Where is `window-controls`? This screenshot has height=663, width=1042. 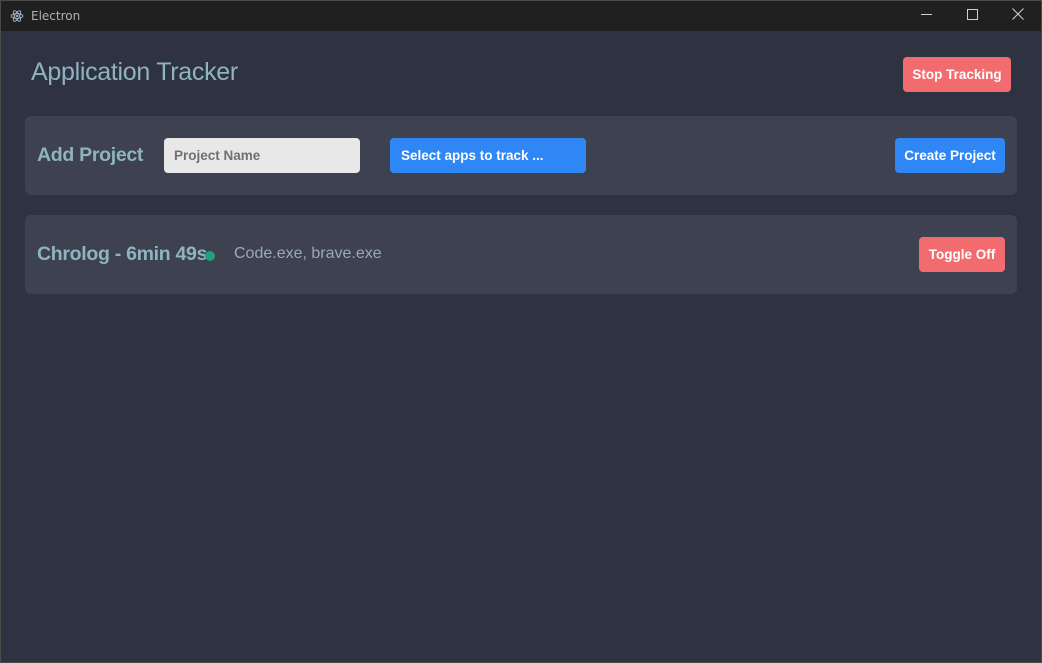 window-controls is located at coordinates (972, 16).